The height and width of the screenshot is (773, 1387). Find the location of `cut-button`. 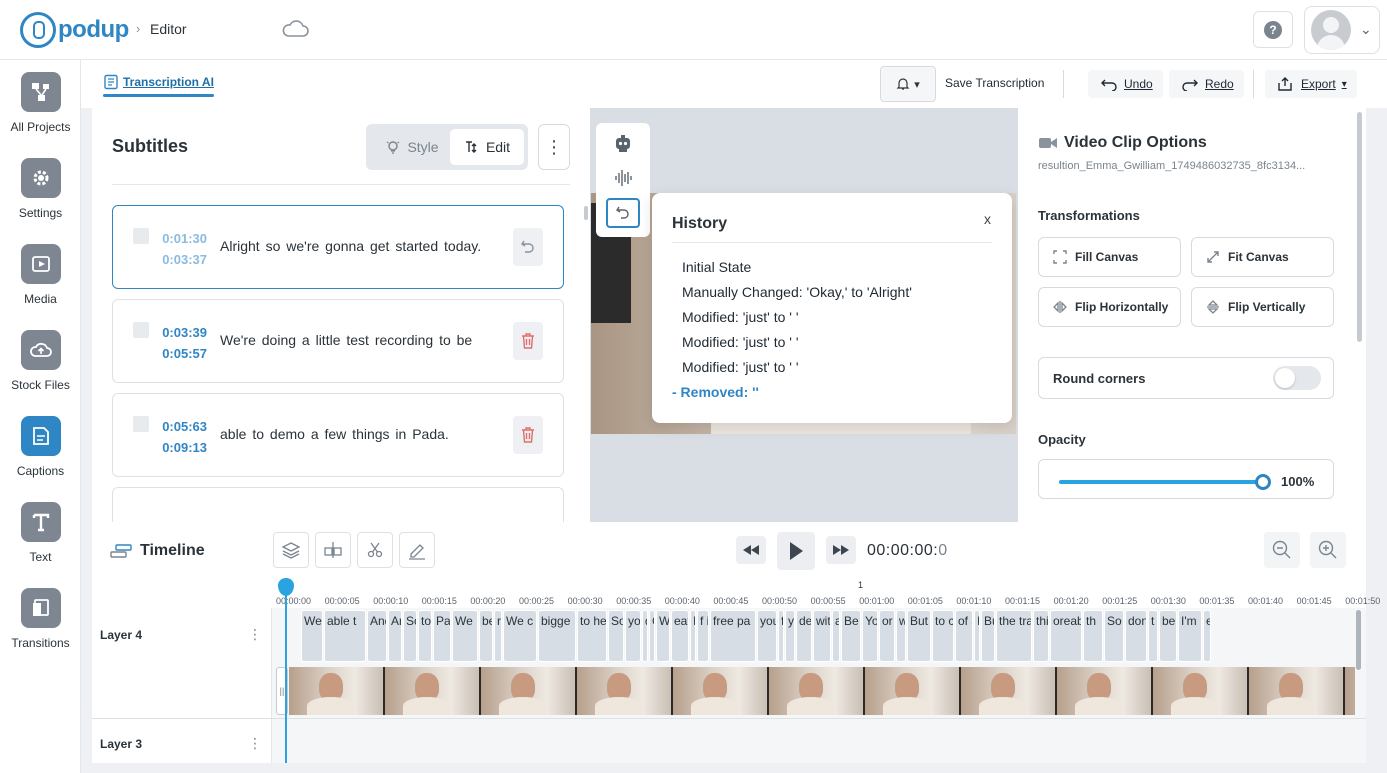

cut-button is located at coordinates (375, 550).